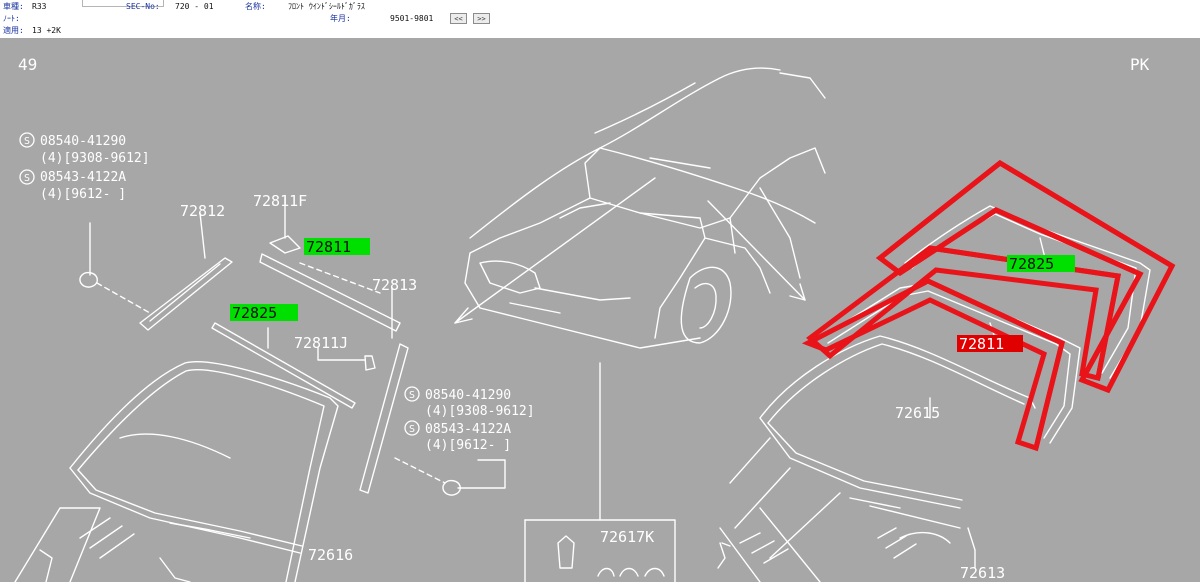  What do you see at coordinates (458, 18) in the screenshot?
I see `prev-page-button: <<` at bounding box center [458, 18].